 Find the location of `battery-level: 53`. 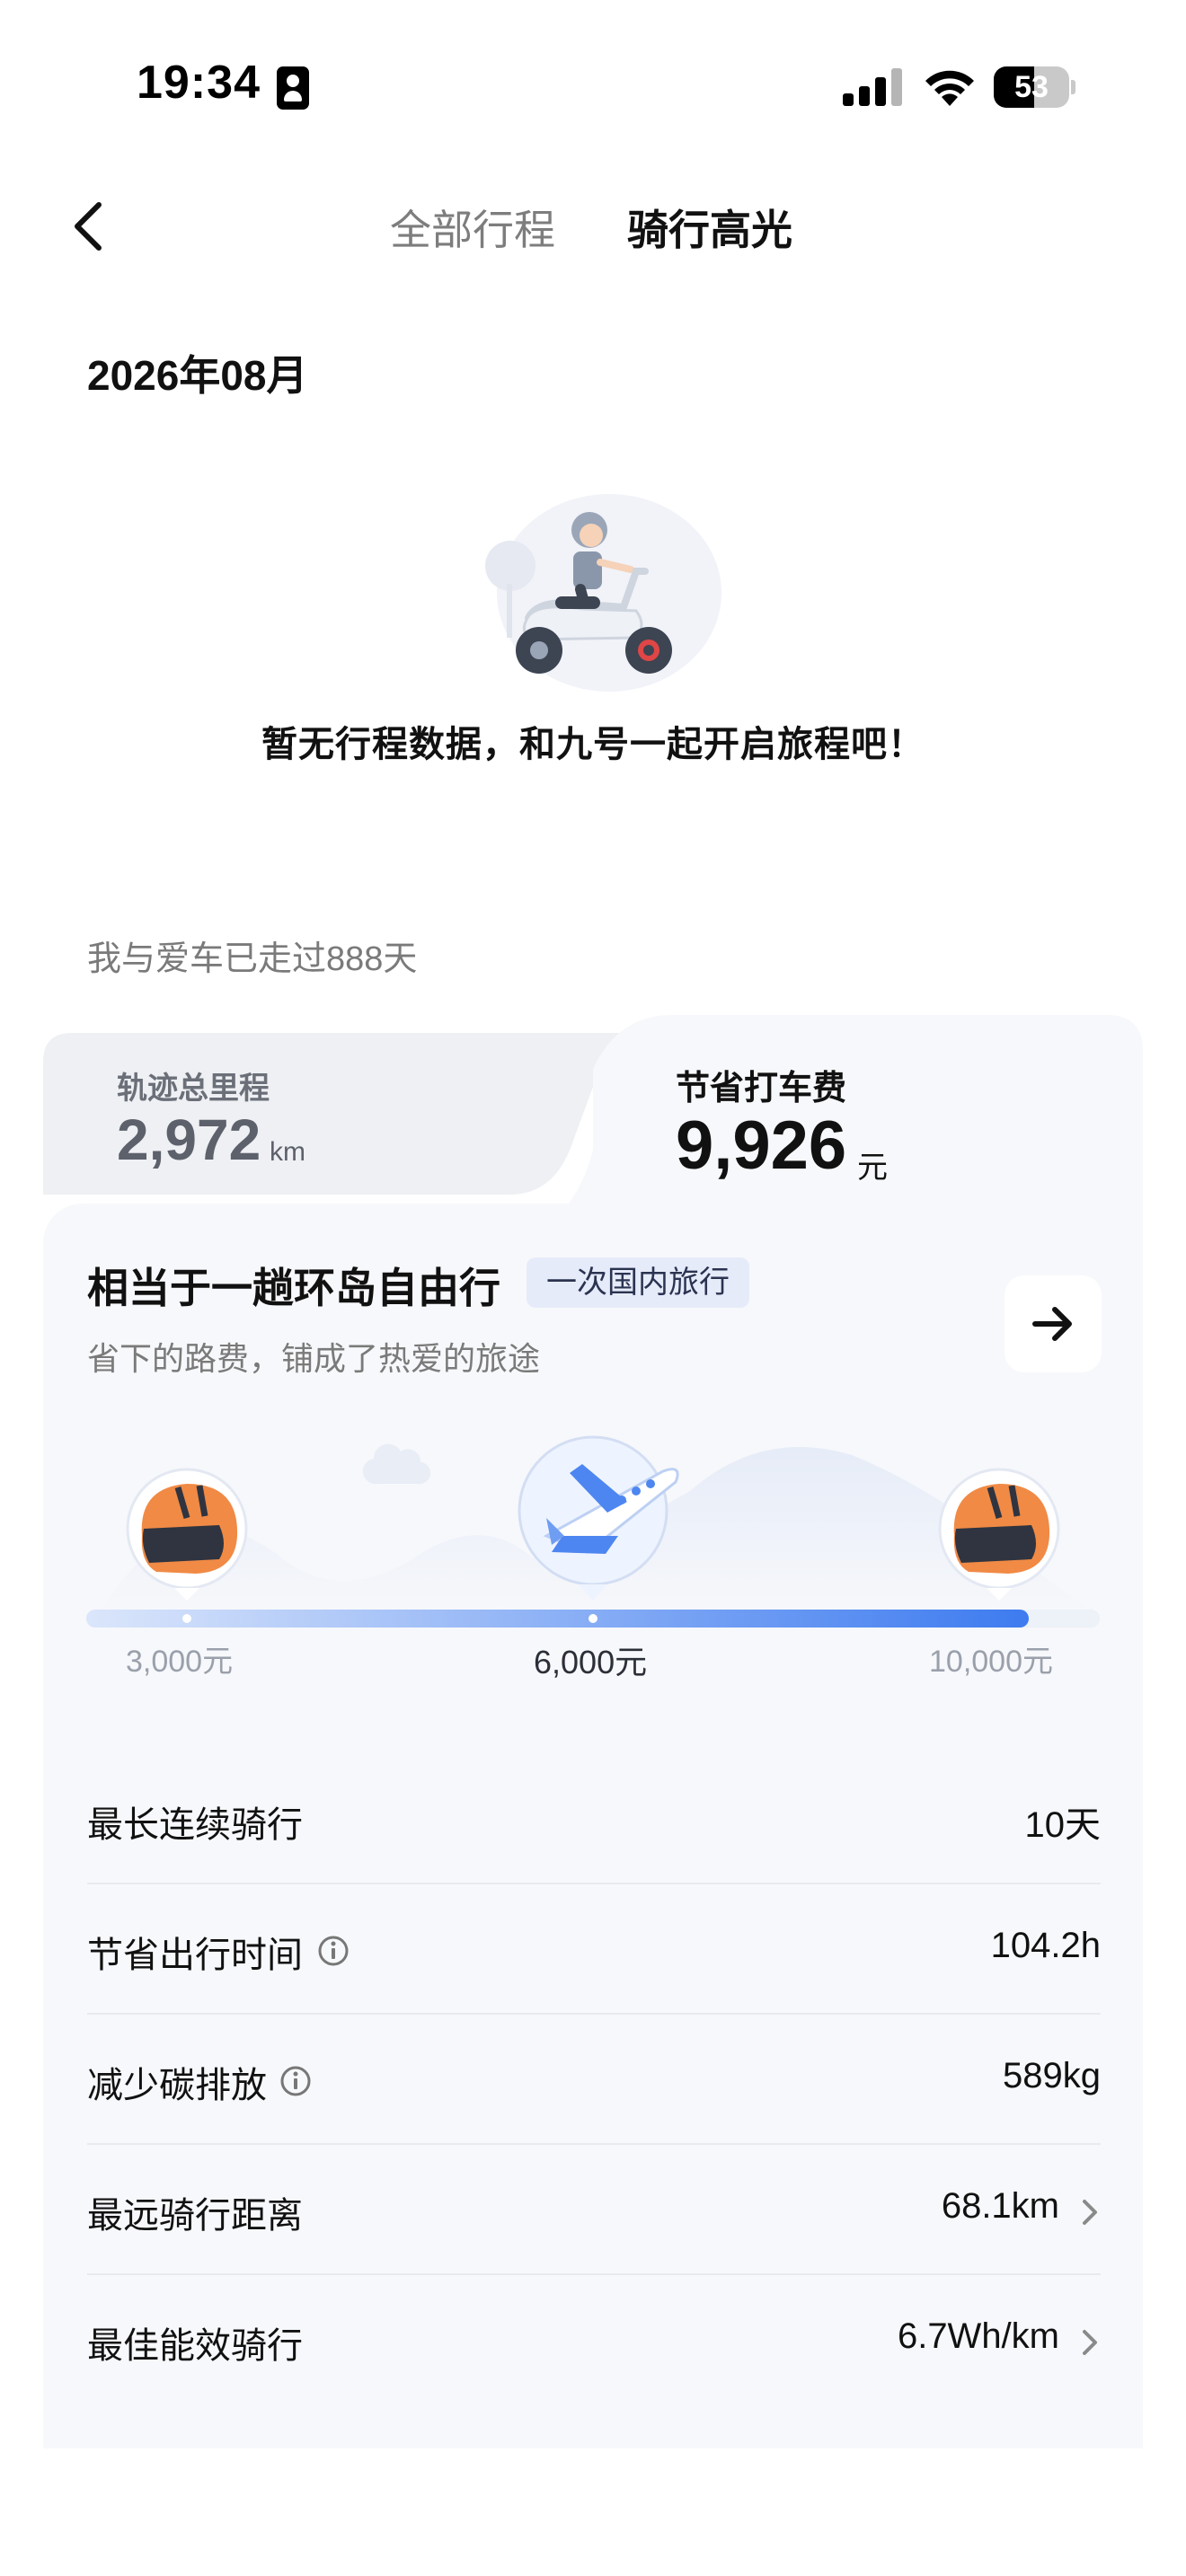

battery-level: 53 is located at coordinates (1031, 87).